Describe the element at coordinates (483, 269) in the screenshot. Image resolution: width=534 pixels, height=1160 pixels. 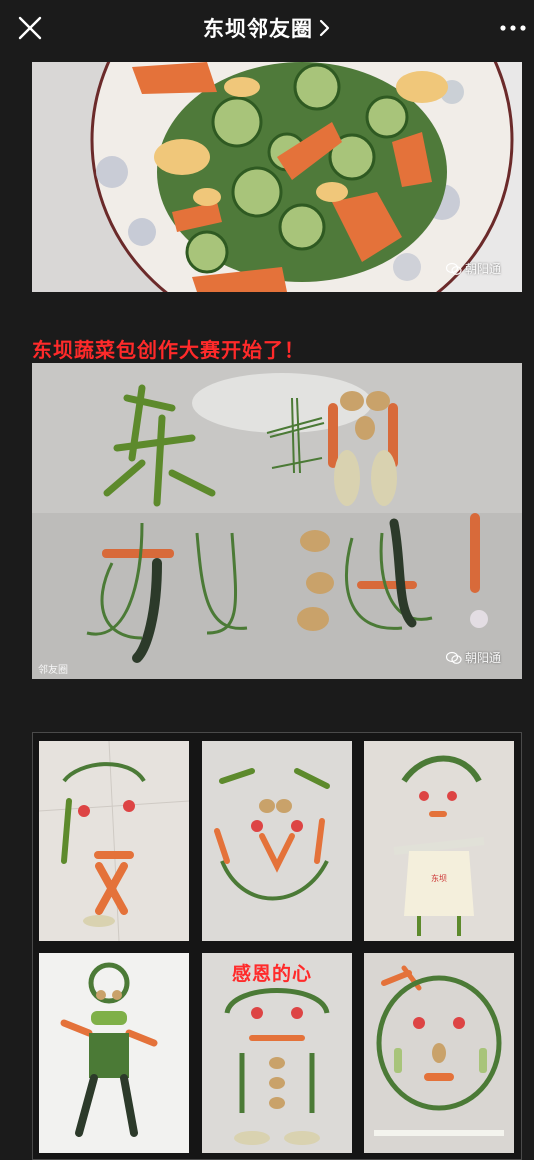
I see `watermark-text: 朝阳通` at that location.